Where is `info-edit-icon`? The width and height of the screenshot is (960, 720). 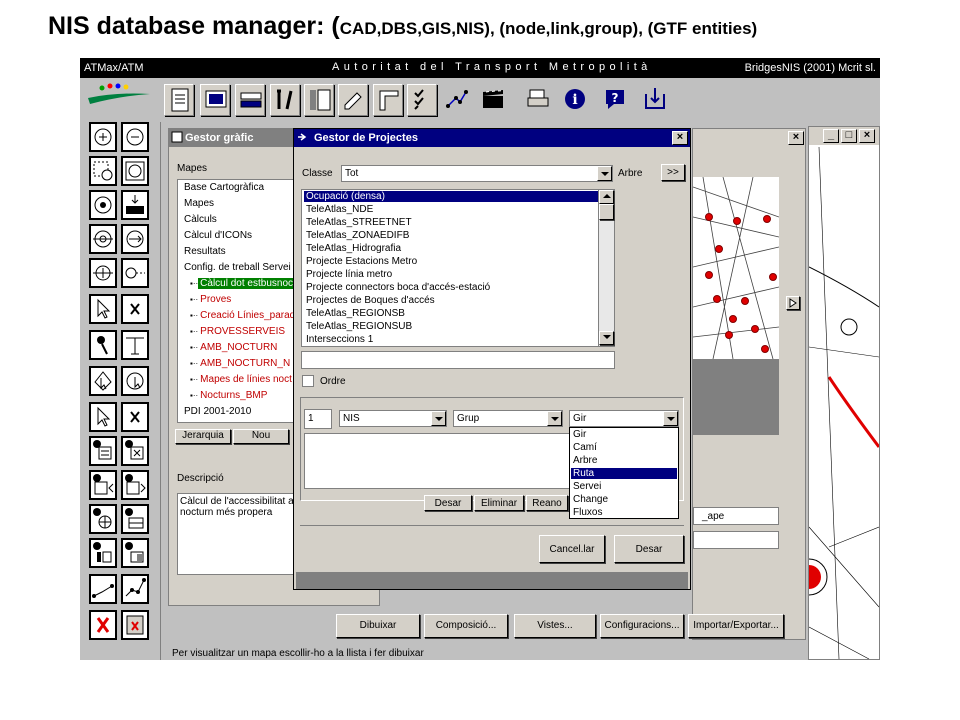 info-edit-icon is located at coordinates (103, 451).